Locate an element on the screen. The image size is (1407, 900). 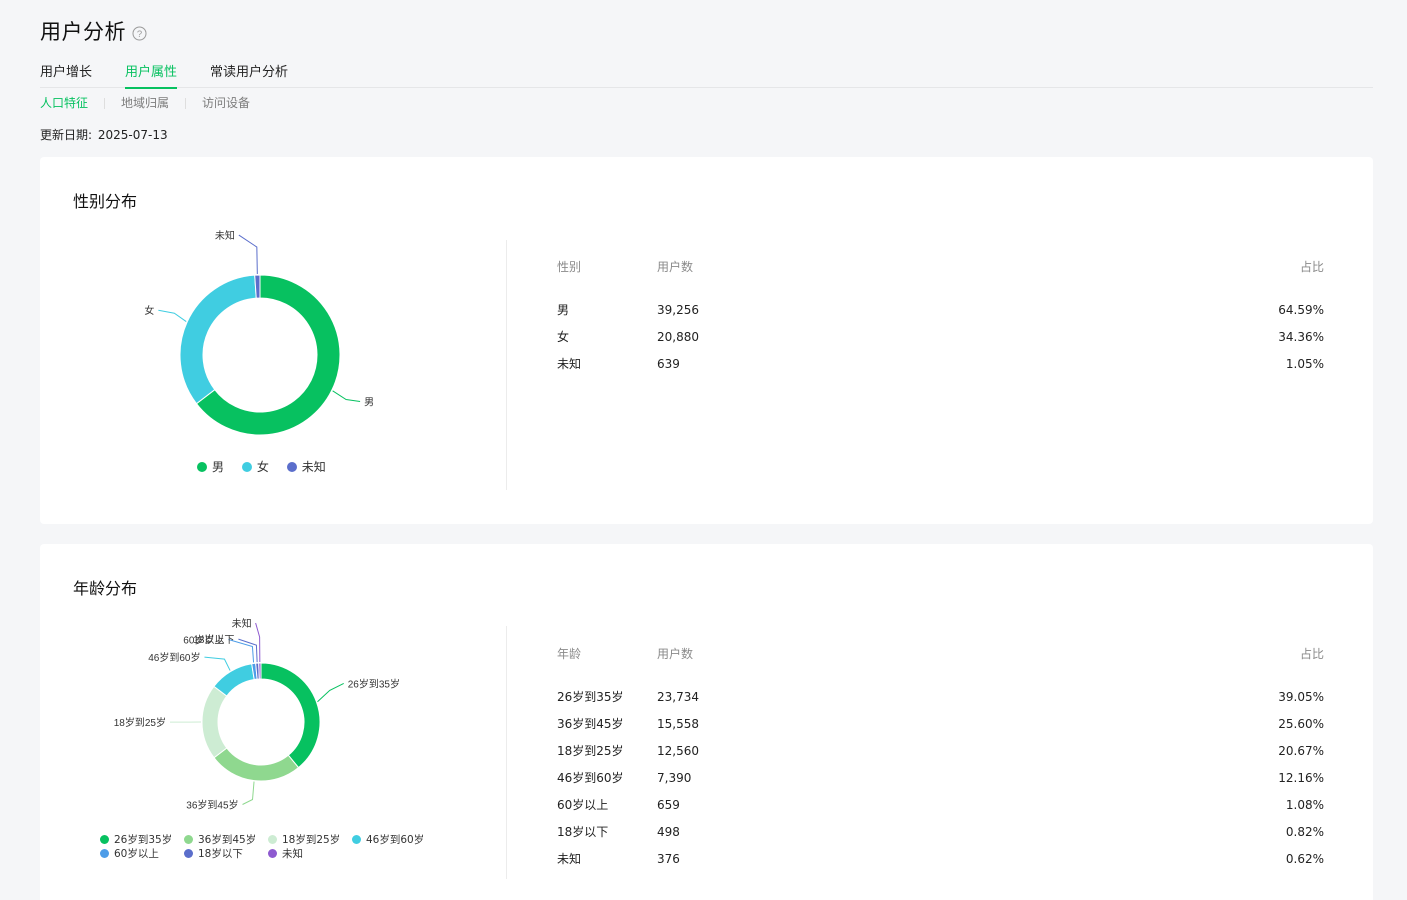
legend-item-60-plus: 60岁以上 is located at coordinates (142, 853).